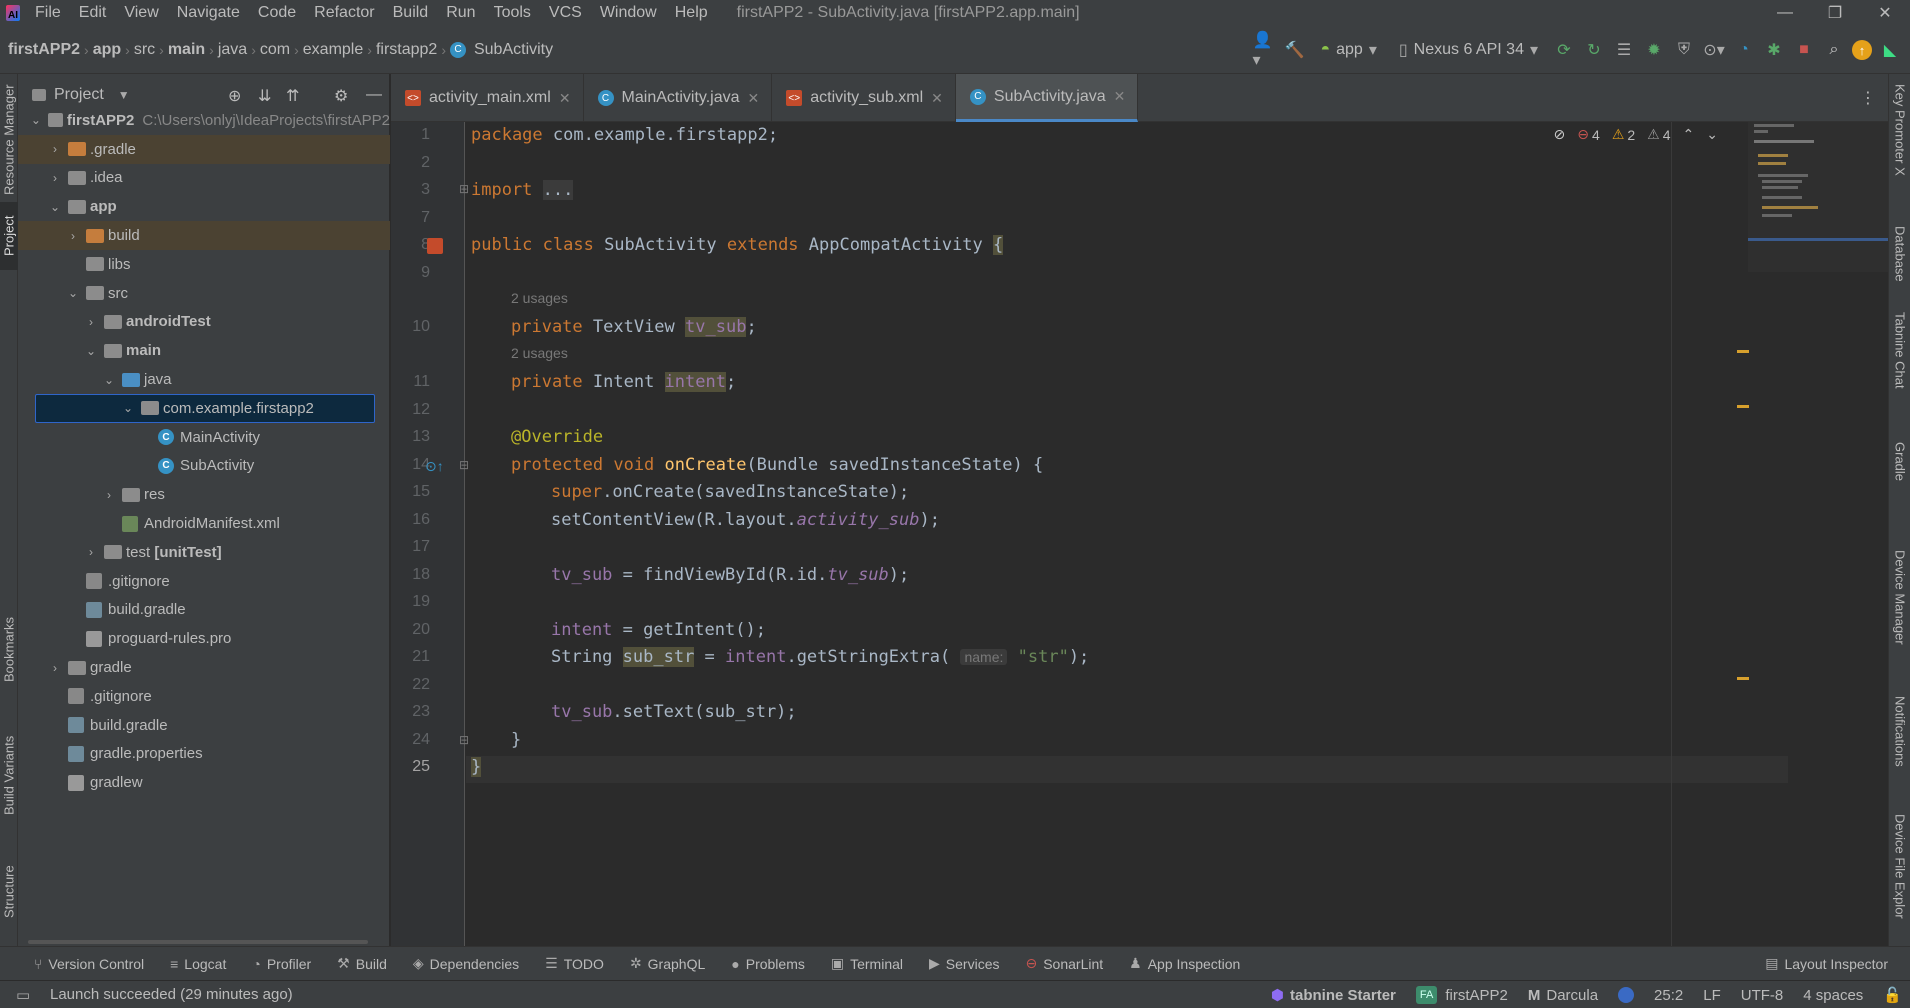 The height and width of the screenshot is (1008, 1910). What do you see at coordinates (1900, 367) in the screenshot?
I see `tabnine-chat-tab: Tabnine Chat` at bounding box center [1900, 367].